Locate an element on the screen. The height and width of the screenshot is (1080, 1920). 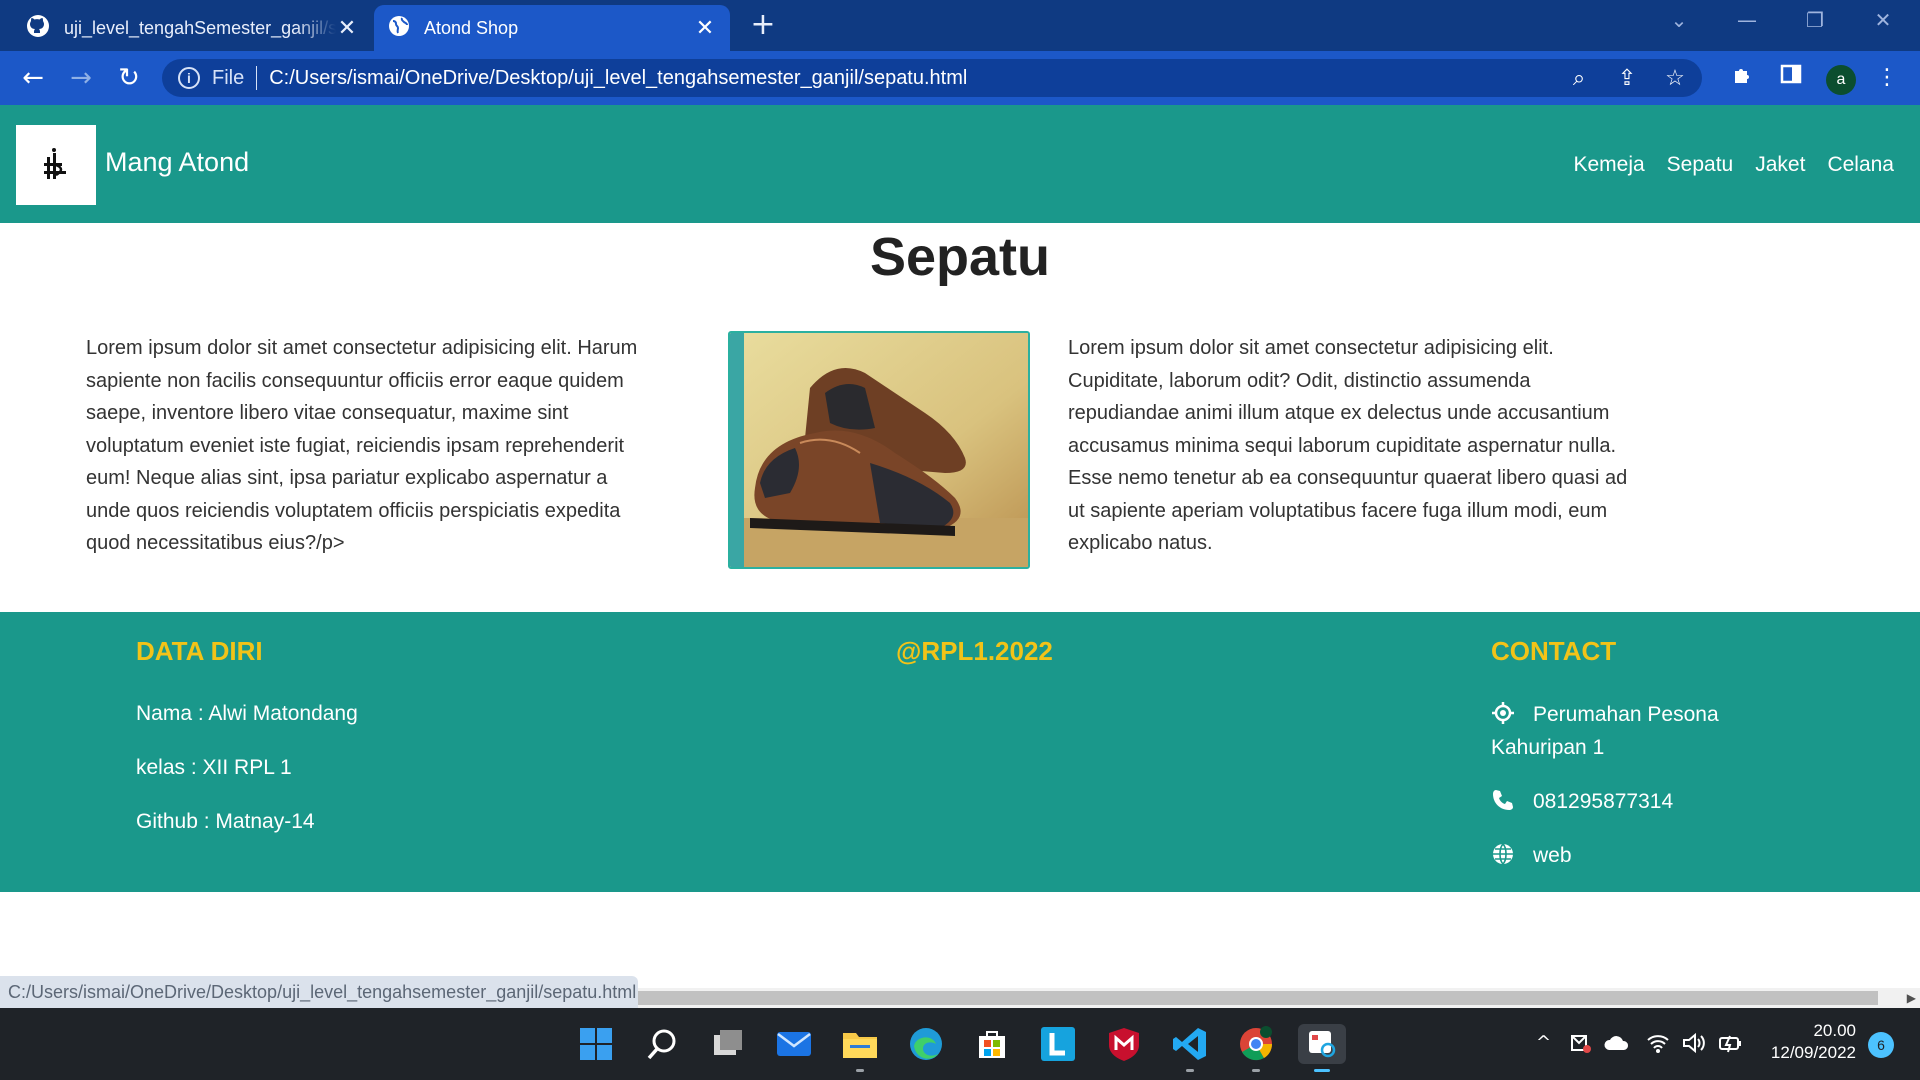
contact-heading: CONTACT is located at coordinates (1554, 651).